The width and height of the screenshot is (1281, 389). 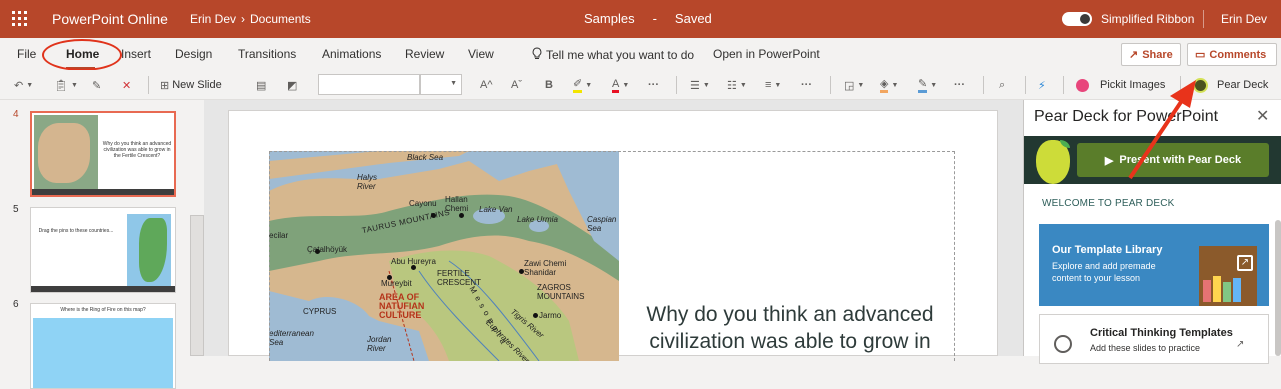 What do you see at coordinates (16, 114) in the screenshot?
I see `slide-number: 4` at bounding box center [16, 114].